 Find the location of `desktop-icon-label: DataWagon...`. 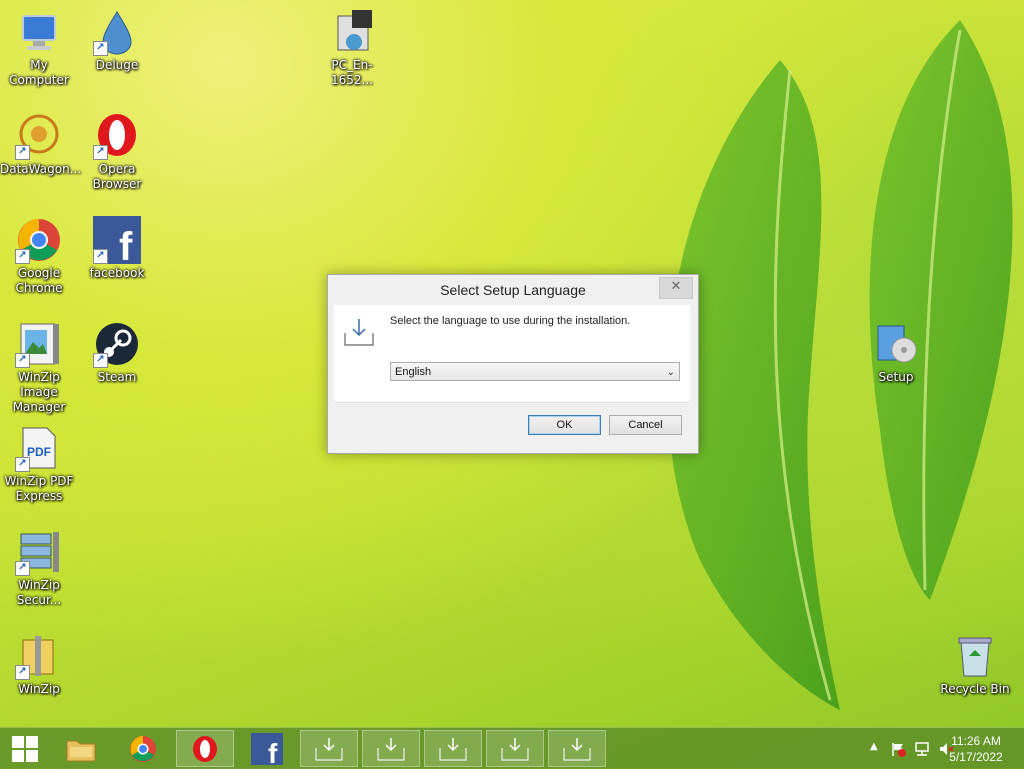

desktop-icon-label: DataWagon... is located at coordinates (41, 169).